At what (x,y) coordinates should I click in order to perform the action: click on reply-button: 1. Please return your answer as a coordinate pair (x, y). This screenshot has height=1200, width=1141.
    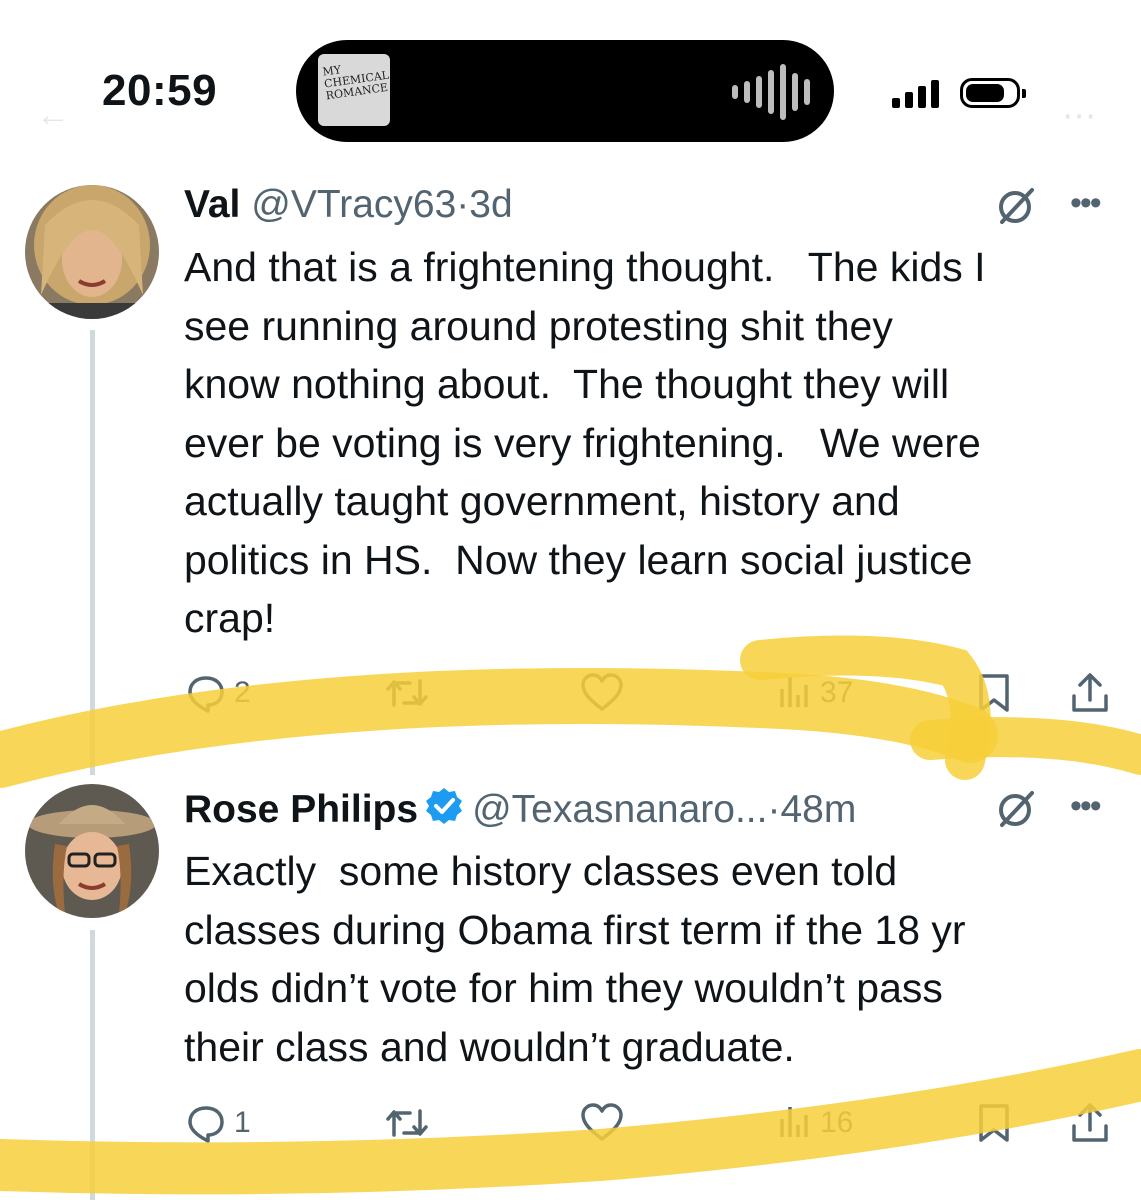
    Looking at the image, I should click on (218, 1123).